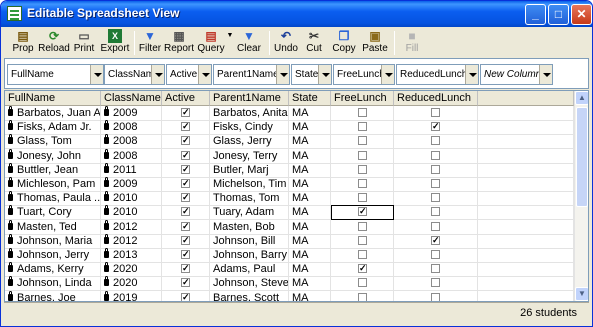  What do you see at coordinates (134, 74) in the screenshot?
I see `column-select-classname: ClassName` at bounding box center [134, 74].